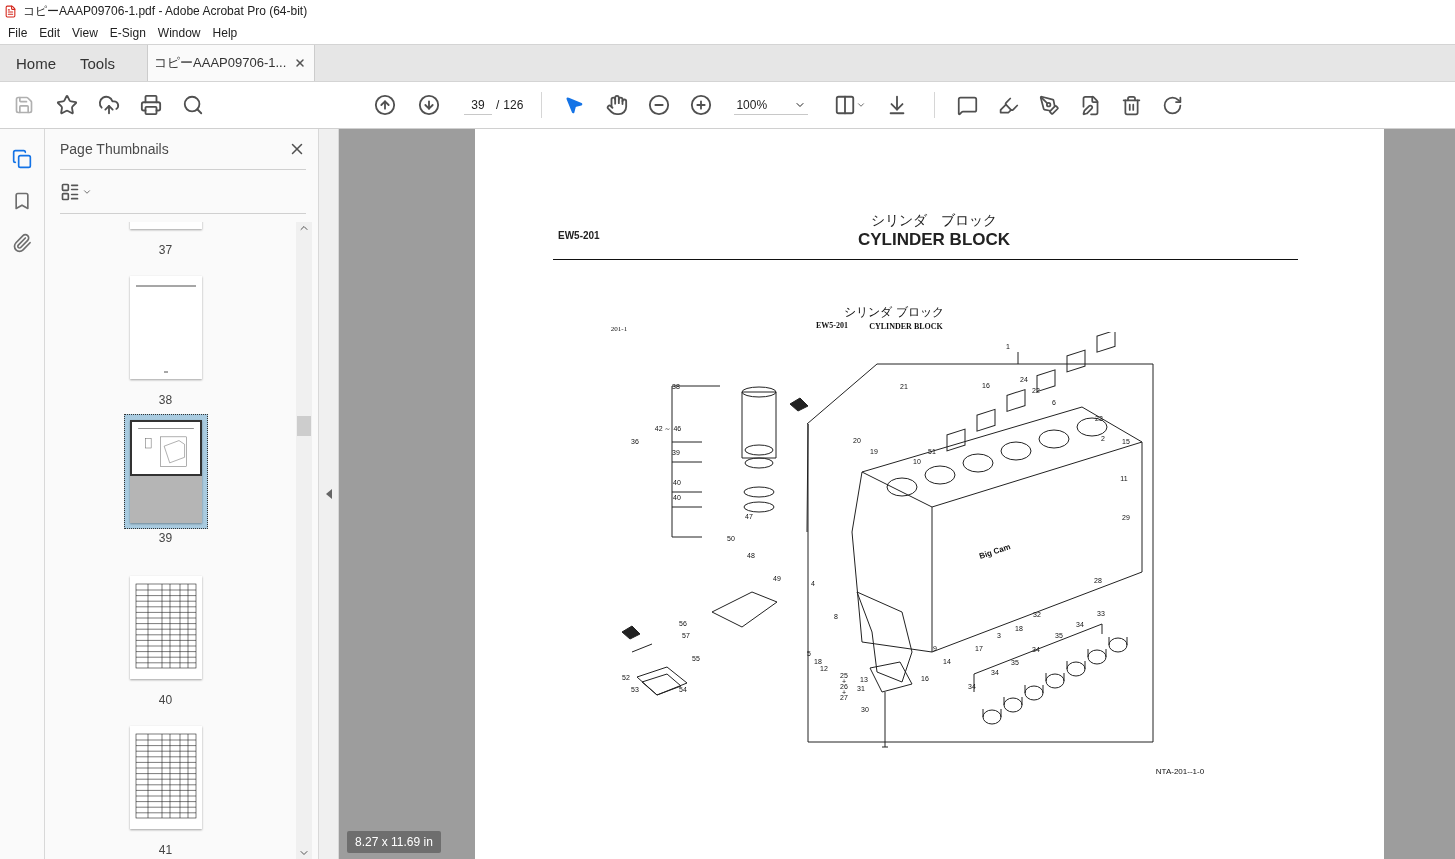 This screenshot has height=859, width=1455. What do you see at coordinates (151, 105) in the screenshot?
I see `print-button` at bounding box center [151, 105].